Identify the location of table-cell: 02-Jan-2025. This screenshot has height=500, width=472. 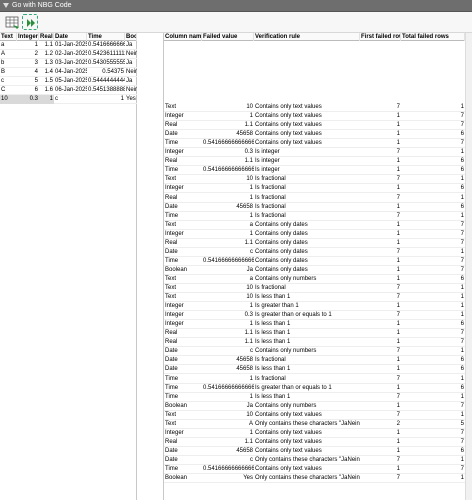
(70, 54).